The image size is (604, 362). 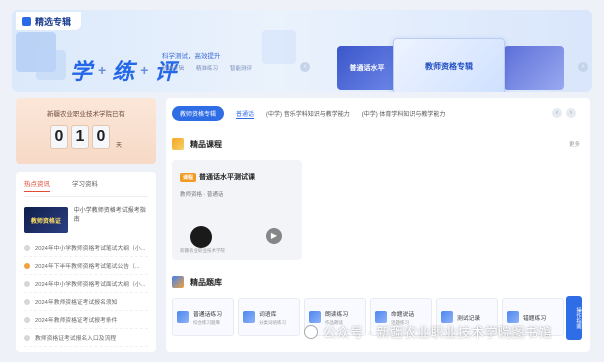 I want to click on album-icon, so click(x=26, y=21).